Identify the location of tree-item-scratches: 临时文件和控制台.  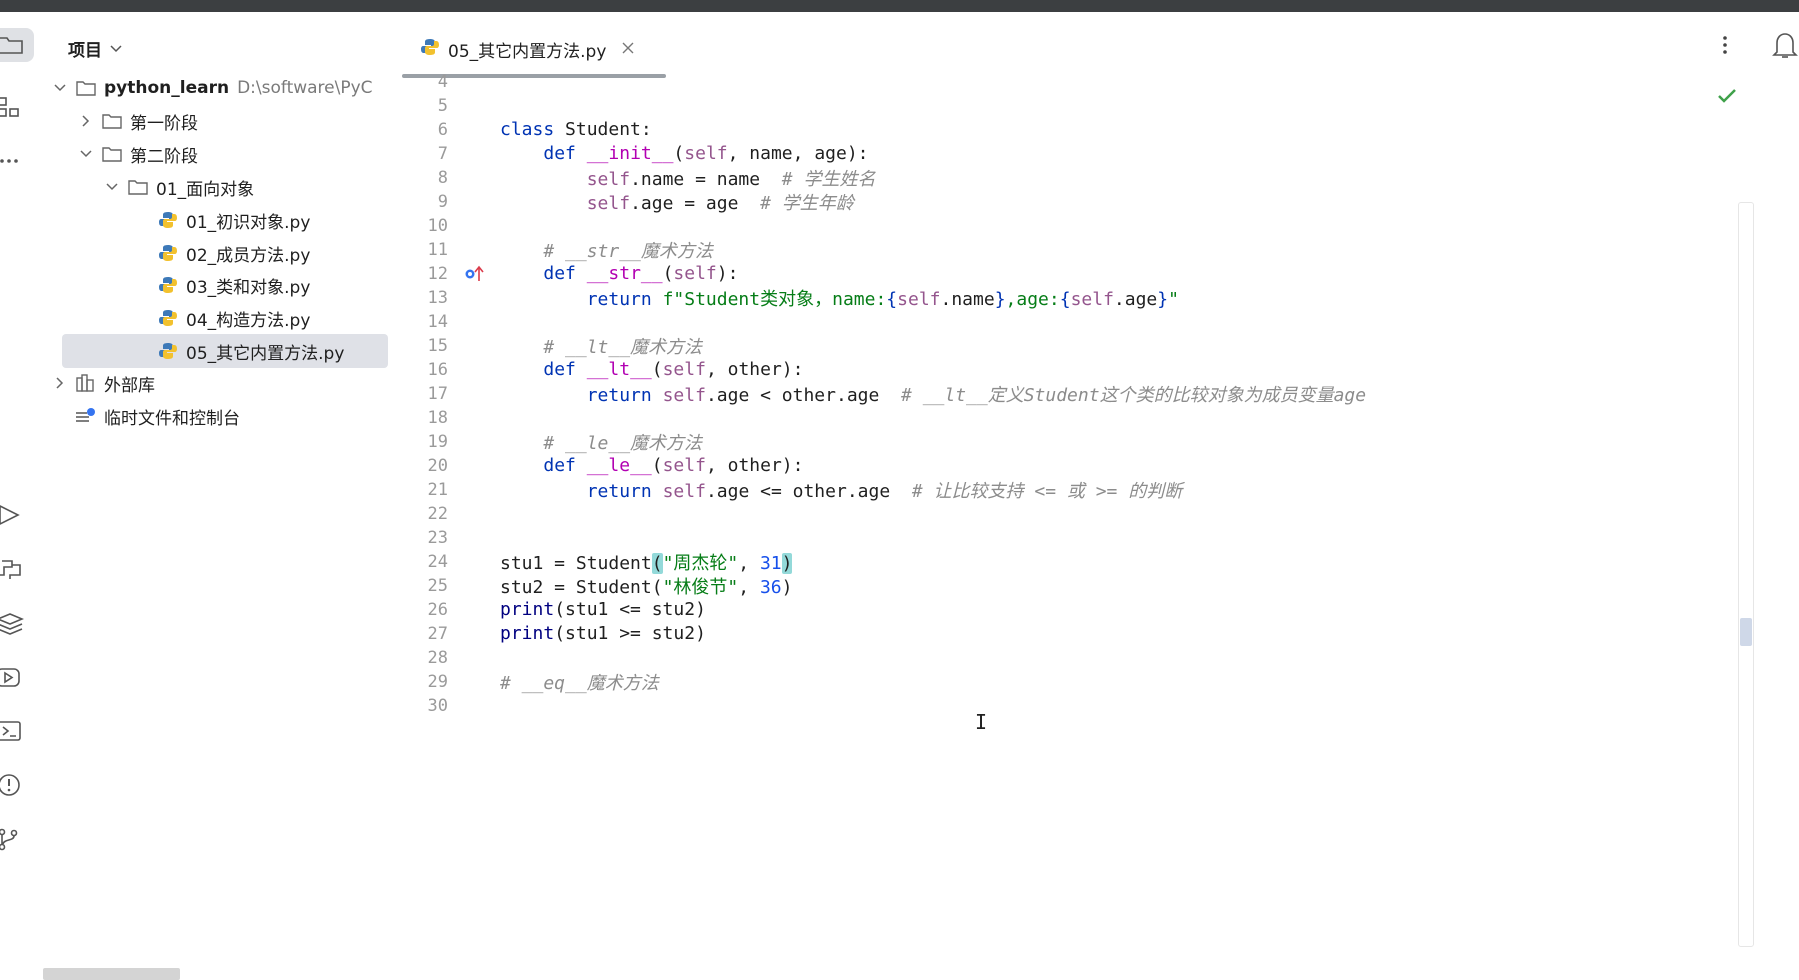
(235, 416).